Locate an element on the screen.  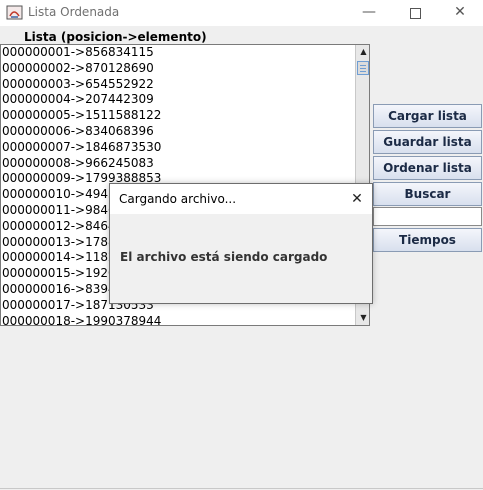
scroll-up-arrow: ▲ is located at coordinates (362, 52).